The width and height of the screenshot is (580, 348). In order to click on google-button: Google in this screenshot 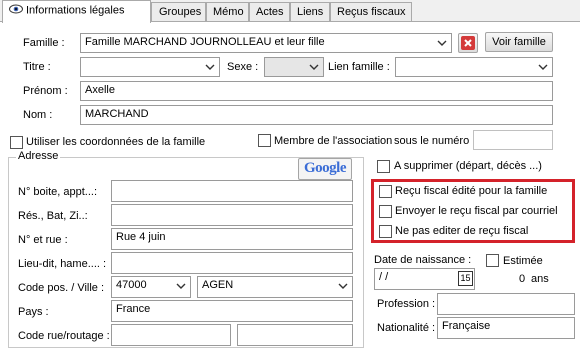, I will do `click(325, 169)`.